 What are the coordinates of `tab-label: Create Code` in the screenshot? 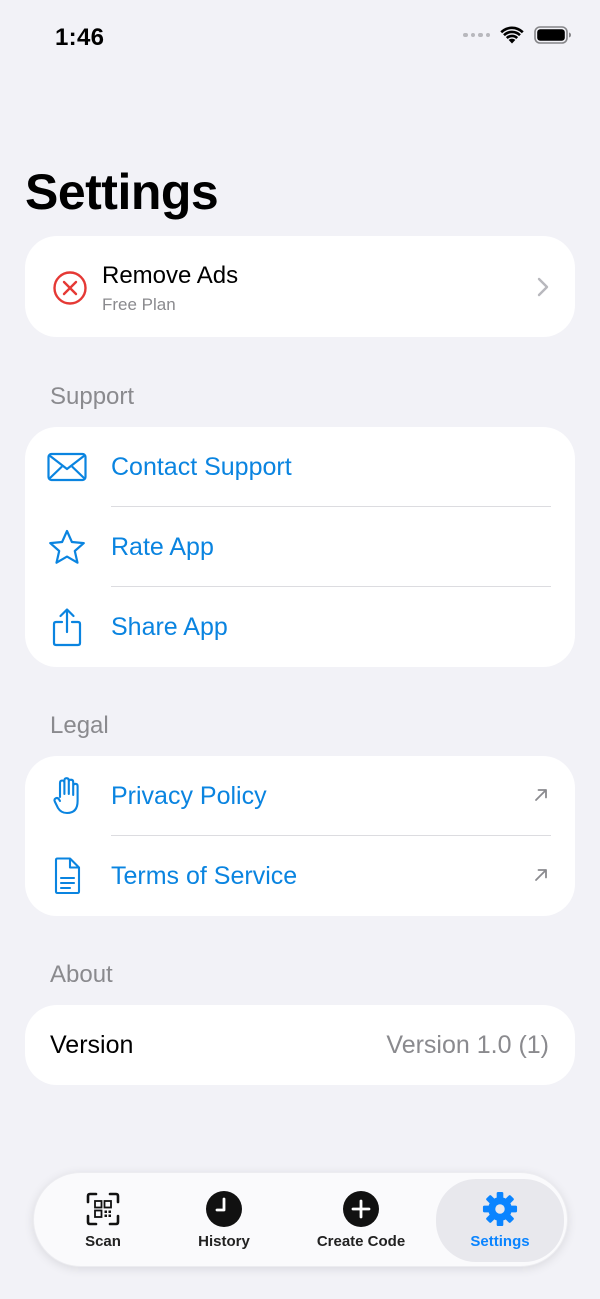 It's located at (361, 1241).